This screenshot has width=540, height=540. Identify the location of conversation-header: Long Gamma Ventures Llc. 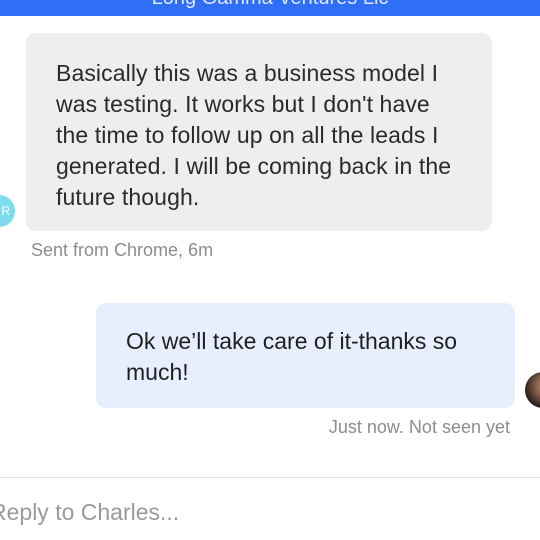
(270, 8).